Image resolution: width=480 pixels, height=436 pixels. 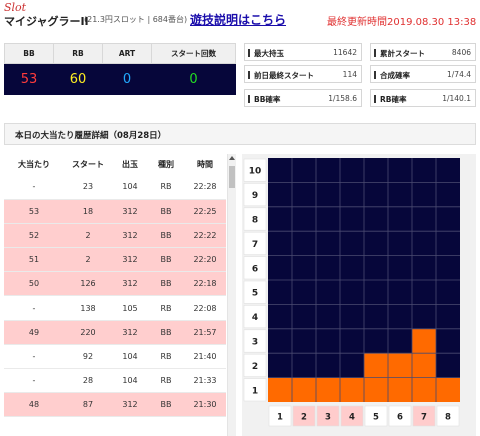 I want to click on stat-label: 累計スタート, so click(x=399, y=53).